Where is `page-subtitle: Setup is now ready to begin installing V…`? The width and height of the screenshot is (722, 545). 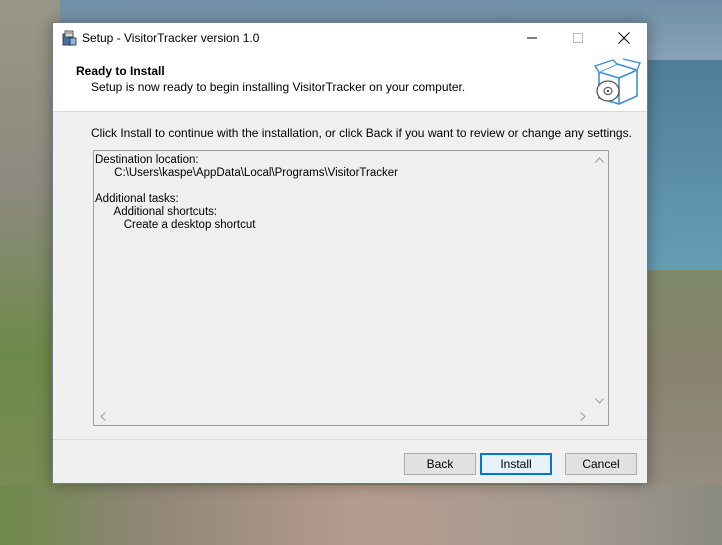 page-subtitle: Setup is now ready to begin installing V… is located at coordinates (278, 87).